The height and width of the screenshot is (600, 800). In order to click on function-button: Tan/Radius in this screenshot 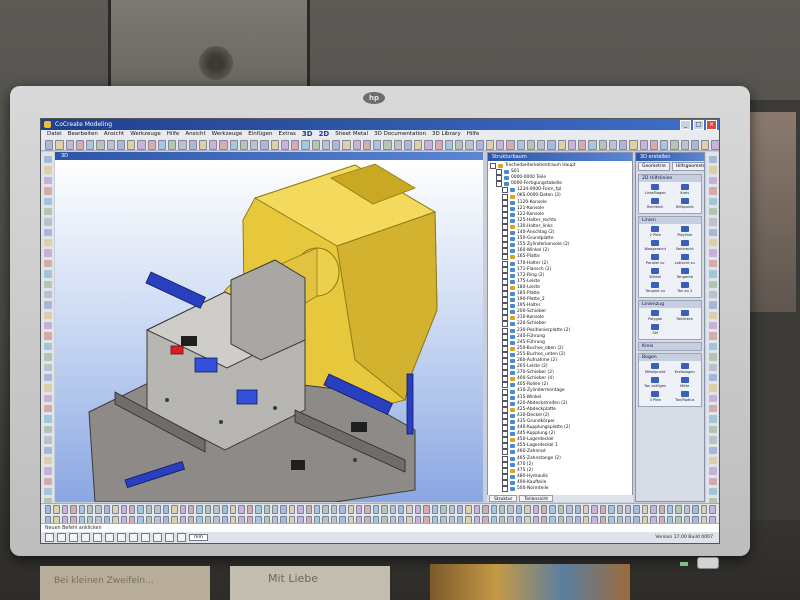, I will do `click(685, 397)`.